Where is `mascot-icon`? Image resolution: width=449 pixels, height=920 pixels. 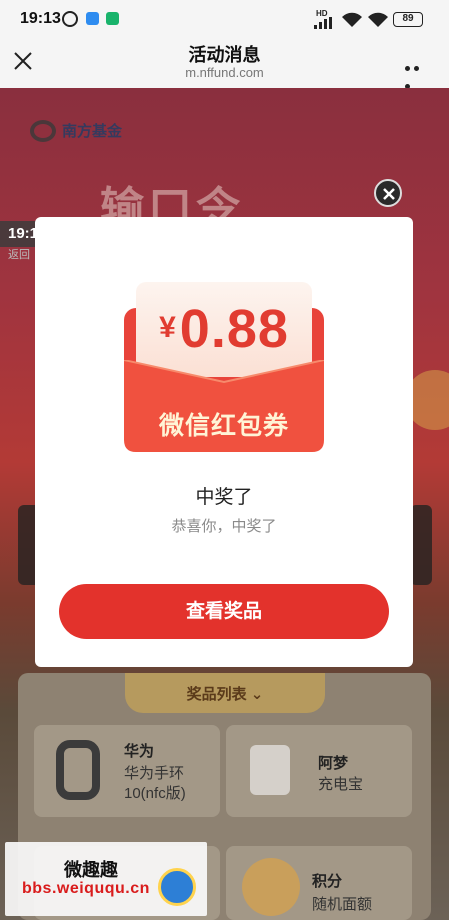
mascot-icon is located at coordinates (177, 887).